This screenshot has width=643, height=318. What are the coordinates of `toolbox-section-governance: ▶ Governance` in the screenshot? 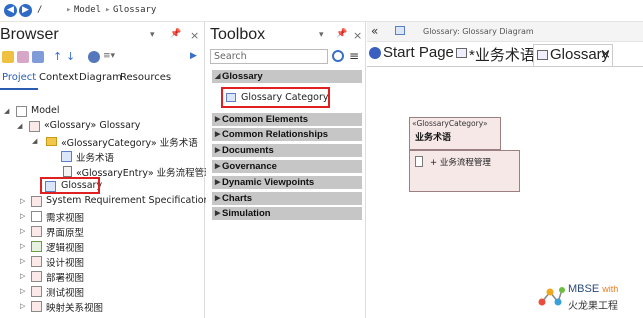 It's located at (287, 166).